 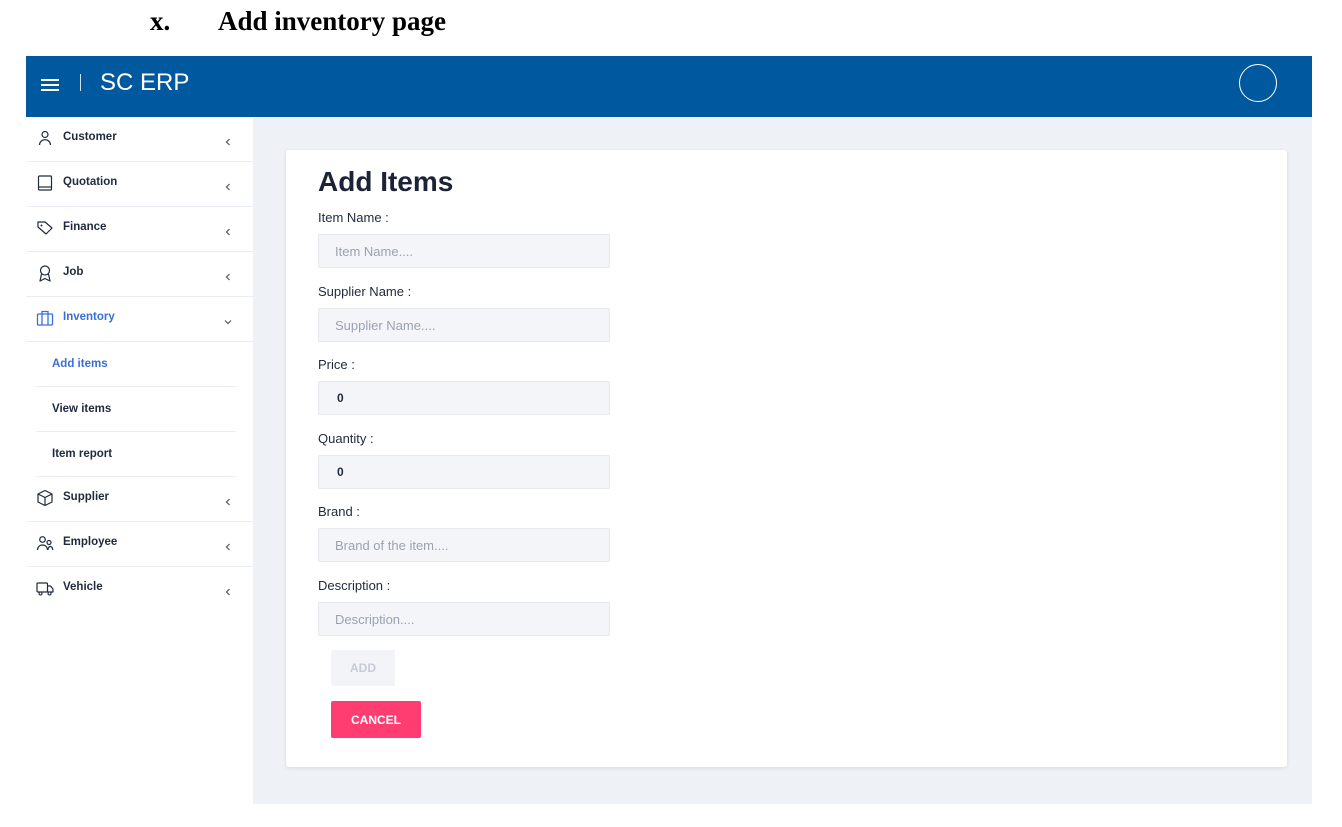 What do you see at coordinates (82, 454) in the screenshot?
I see `sidebar-subitem-label: Item report` at bounding box center [82, 454].